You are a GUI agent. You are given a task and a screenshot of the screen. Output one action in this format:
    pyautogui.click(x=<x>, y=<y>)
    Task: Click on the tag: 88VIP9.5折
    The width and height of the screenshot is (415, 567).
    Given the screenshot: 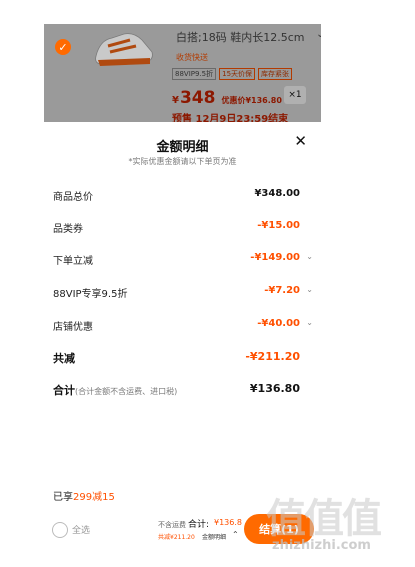 What is the action you would take?
    pyautogui.click(x=194, y=74)
    